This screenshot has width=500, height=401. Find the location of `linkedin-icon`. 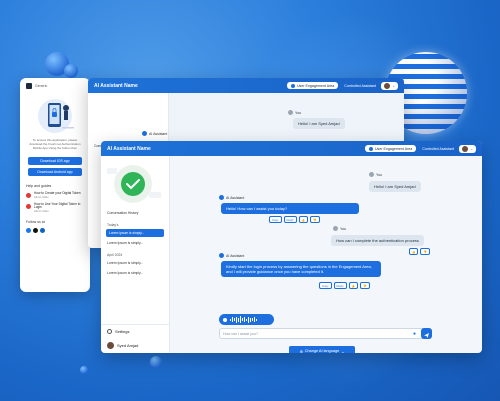

linkedin-icon is located at coordinates (42, 231).